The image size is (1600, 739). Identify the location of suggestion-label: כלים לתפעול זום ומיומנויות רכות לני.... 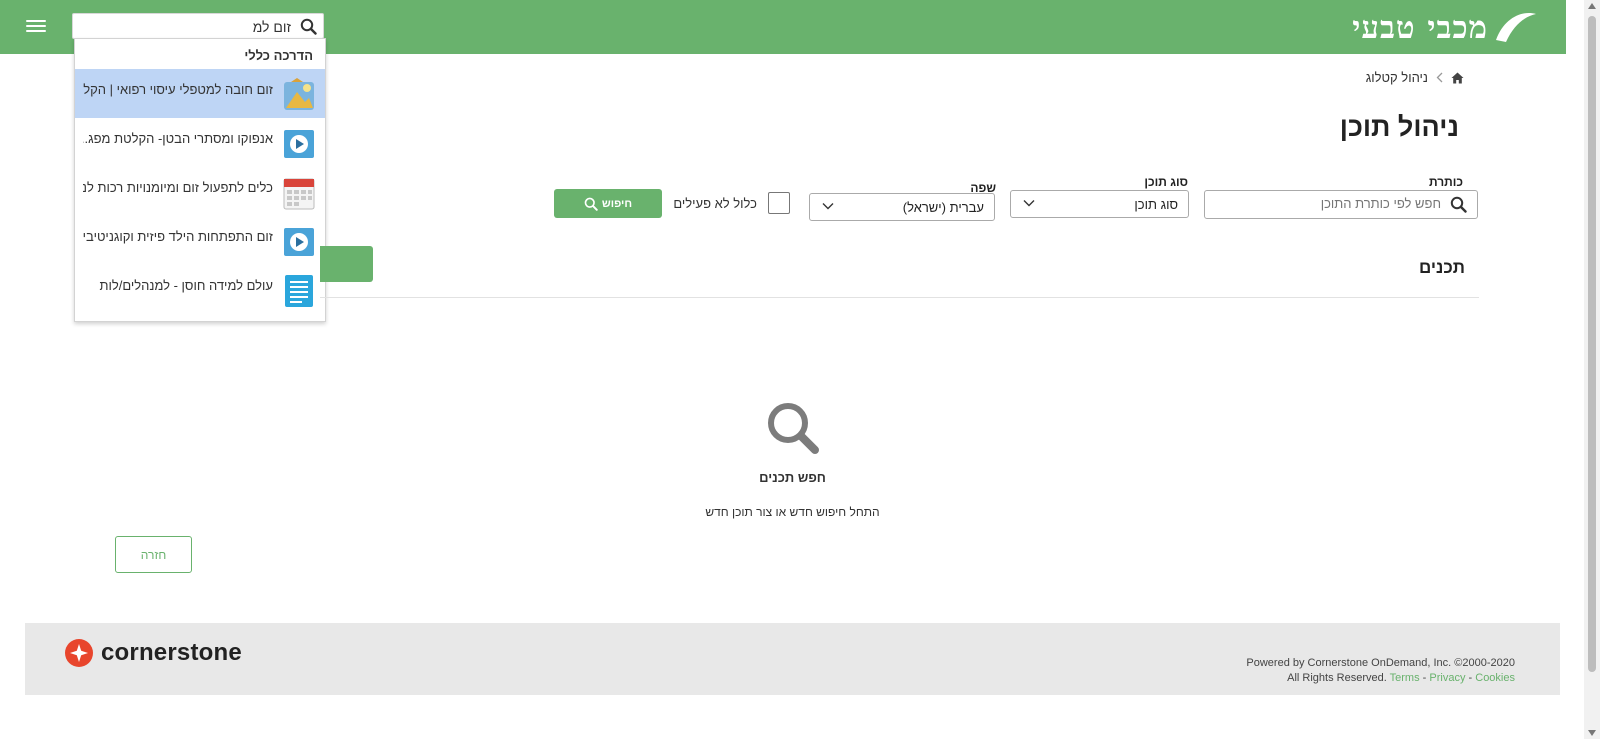
(178, 187).